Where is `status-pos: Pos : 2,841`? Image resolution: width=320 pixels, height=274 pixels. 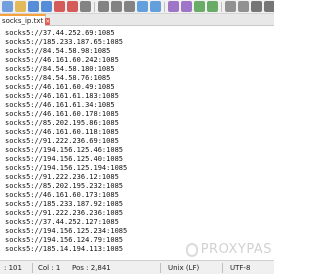
status-pos: Pos : 2,841 is located at coordinates (91, 268).